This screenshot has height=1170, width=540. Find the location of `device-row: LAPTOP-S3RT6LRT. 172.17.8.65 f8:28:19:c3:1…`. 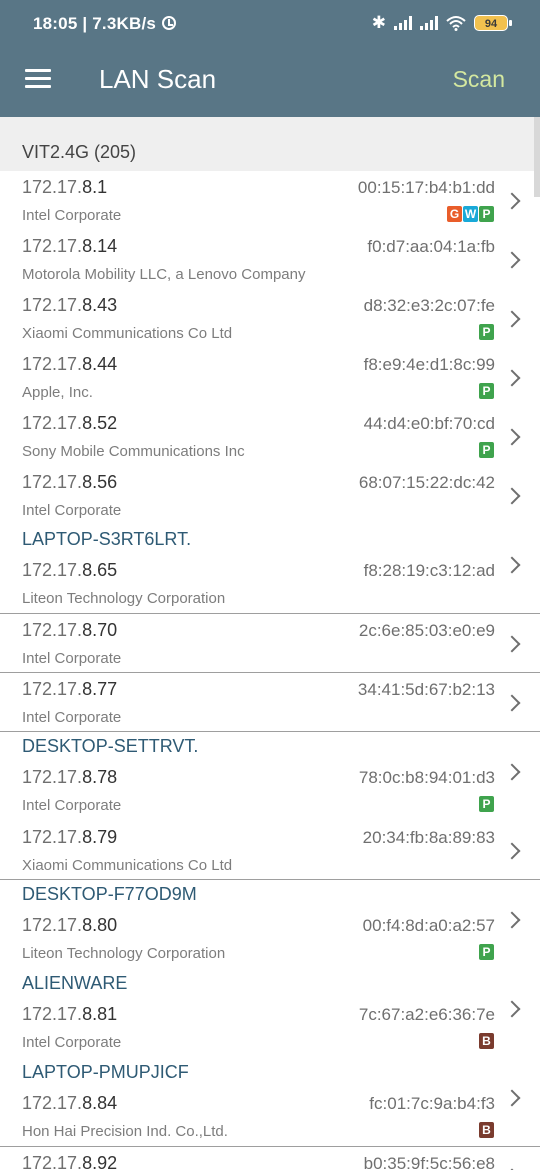

device-row: LAPTOP-S3RT6LRT. 172.17.8.65 f8:28:19:c3:1… is located at coordinates (270, 569).